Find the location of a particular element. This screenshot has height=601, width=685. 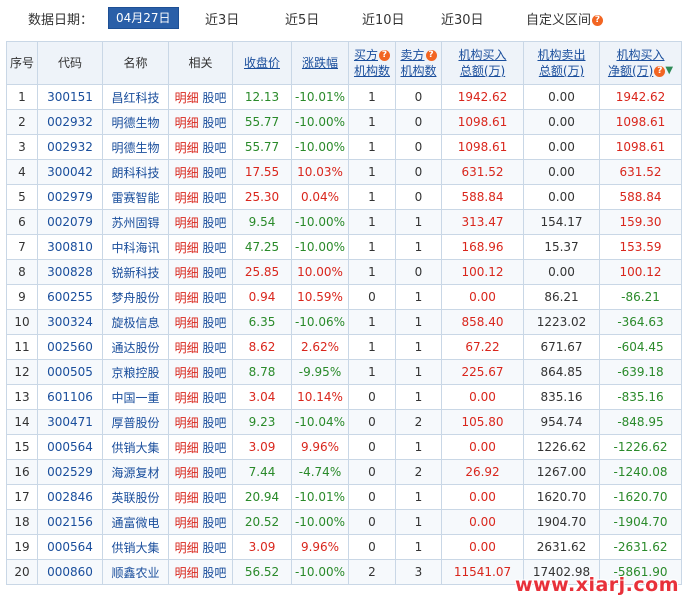

header-close-sort: 收盘价 is located at coordinates (262, 63).